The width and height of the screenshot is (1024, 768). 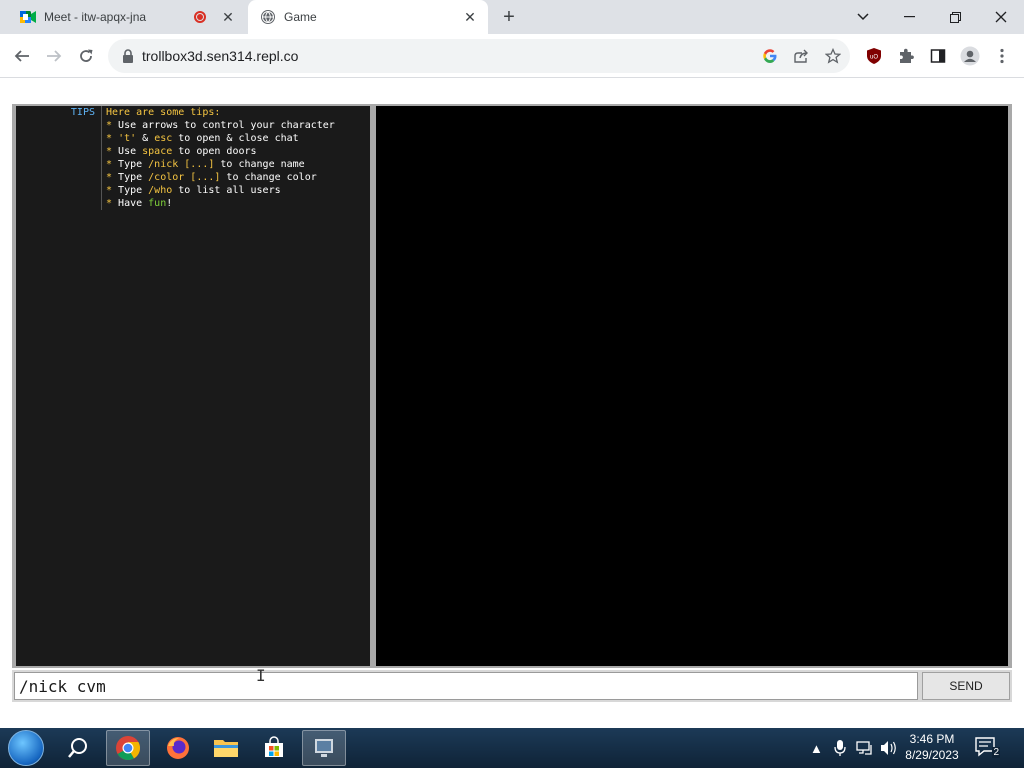 I want to click on firefox-taskbar-icon, so click(x=178, y=748).